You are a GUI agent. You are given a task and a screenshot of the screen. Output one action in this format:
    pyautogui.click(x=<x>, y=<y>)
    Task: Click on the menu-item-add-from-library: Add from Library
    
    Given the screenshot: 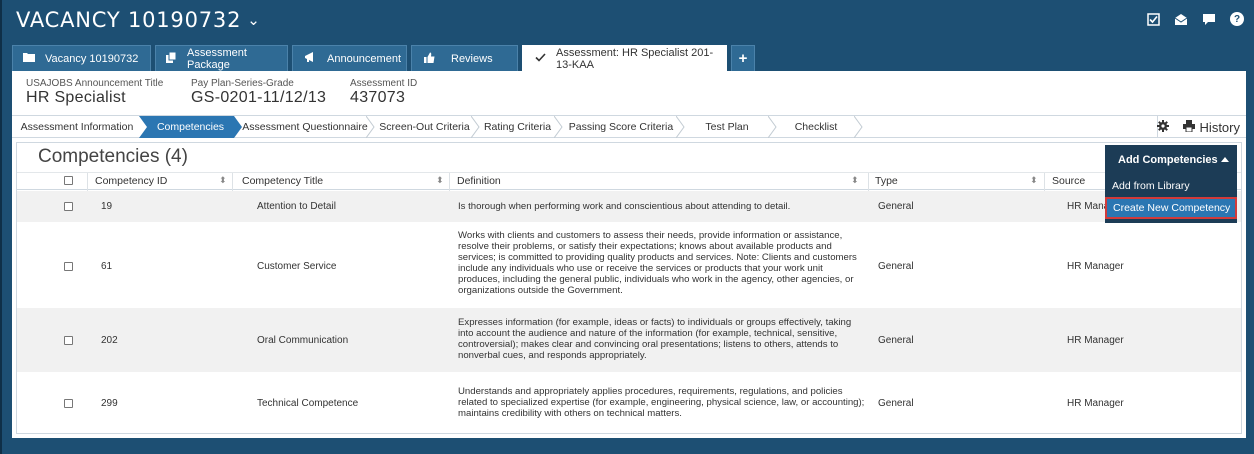 What is the action you would take?
    pyautogui.click(x=1171, y=186)
    